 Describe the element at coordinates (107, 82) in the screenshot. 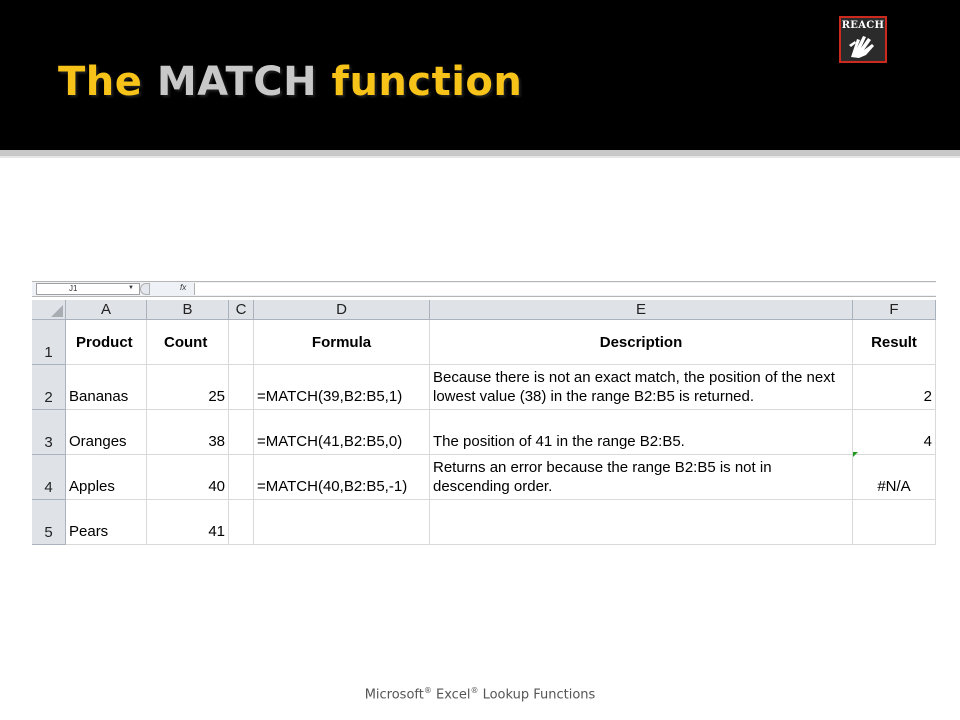

I see `title-text-the: The` at that location.